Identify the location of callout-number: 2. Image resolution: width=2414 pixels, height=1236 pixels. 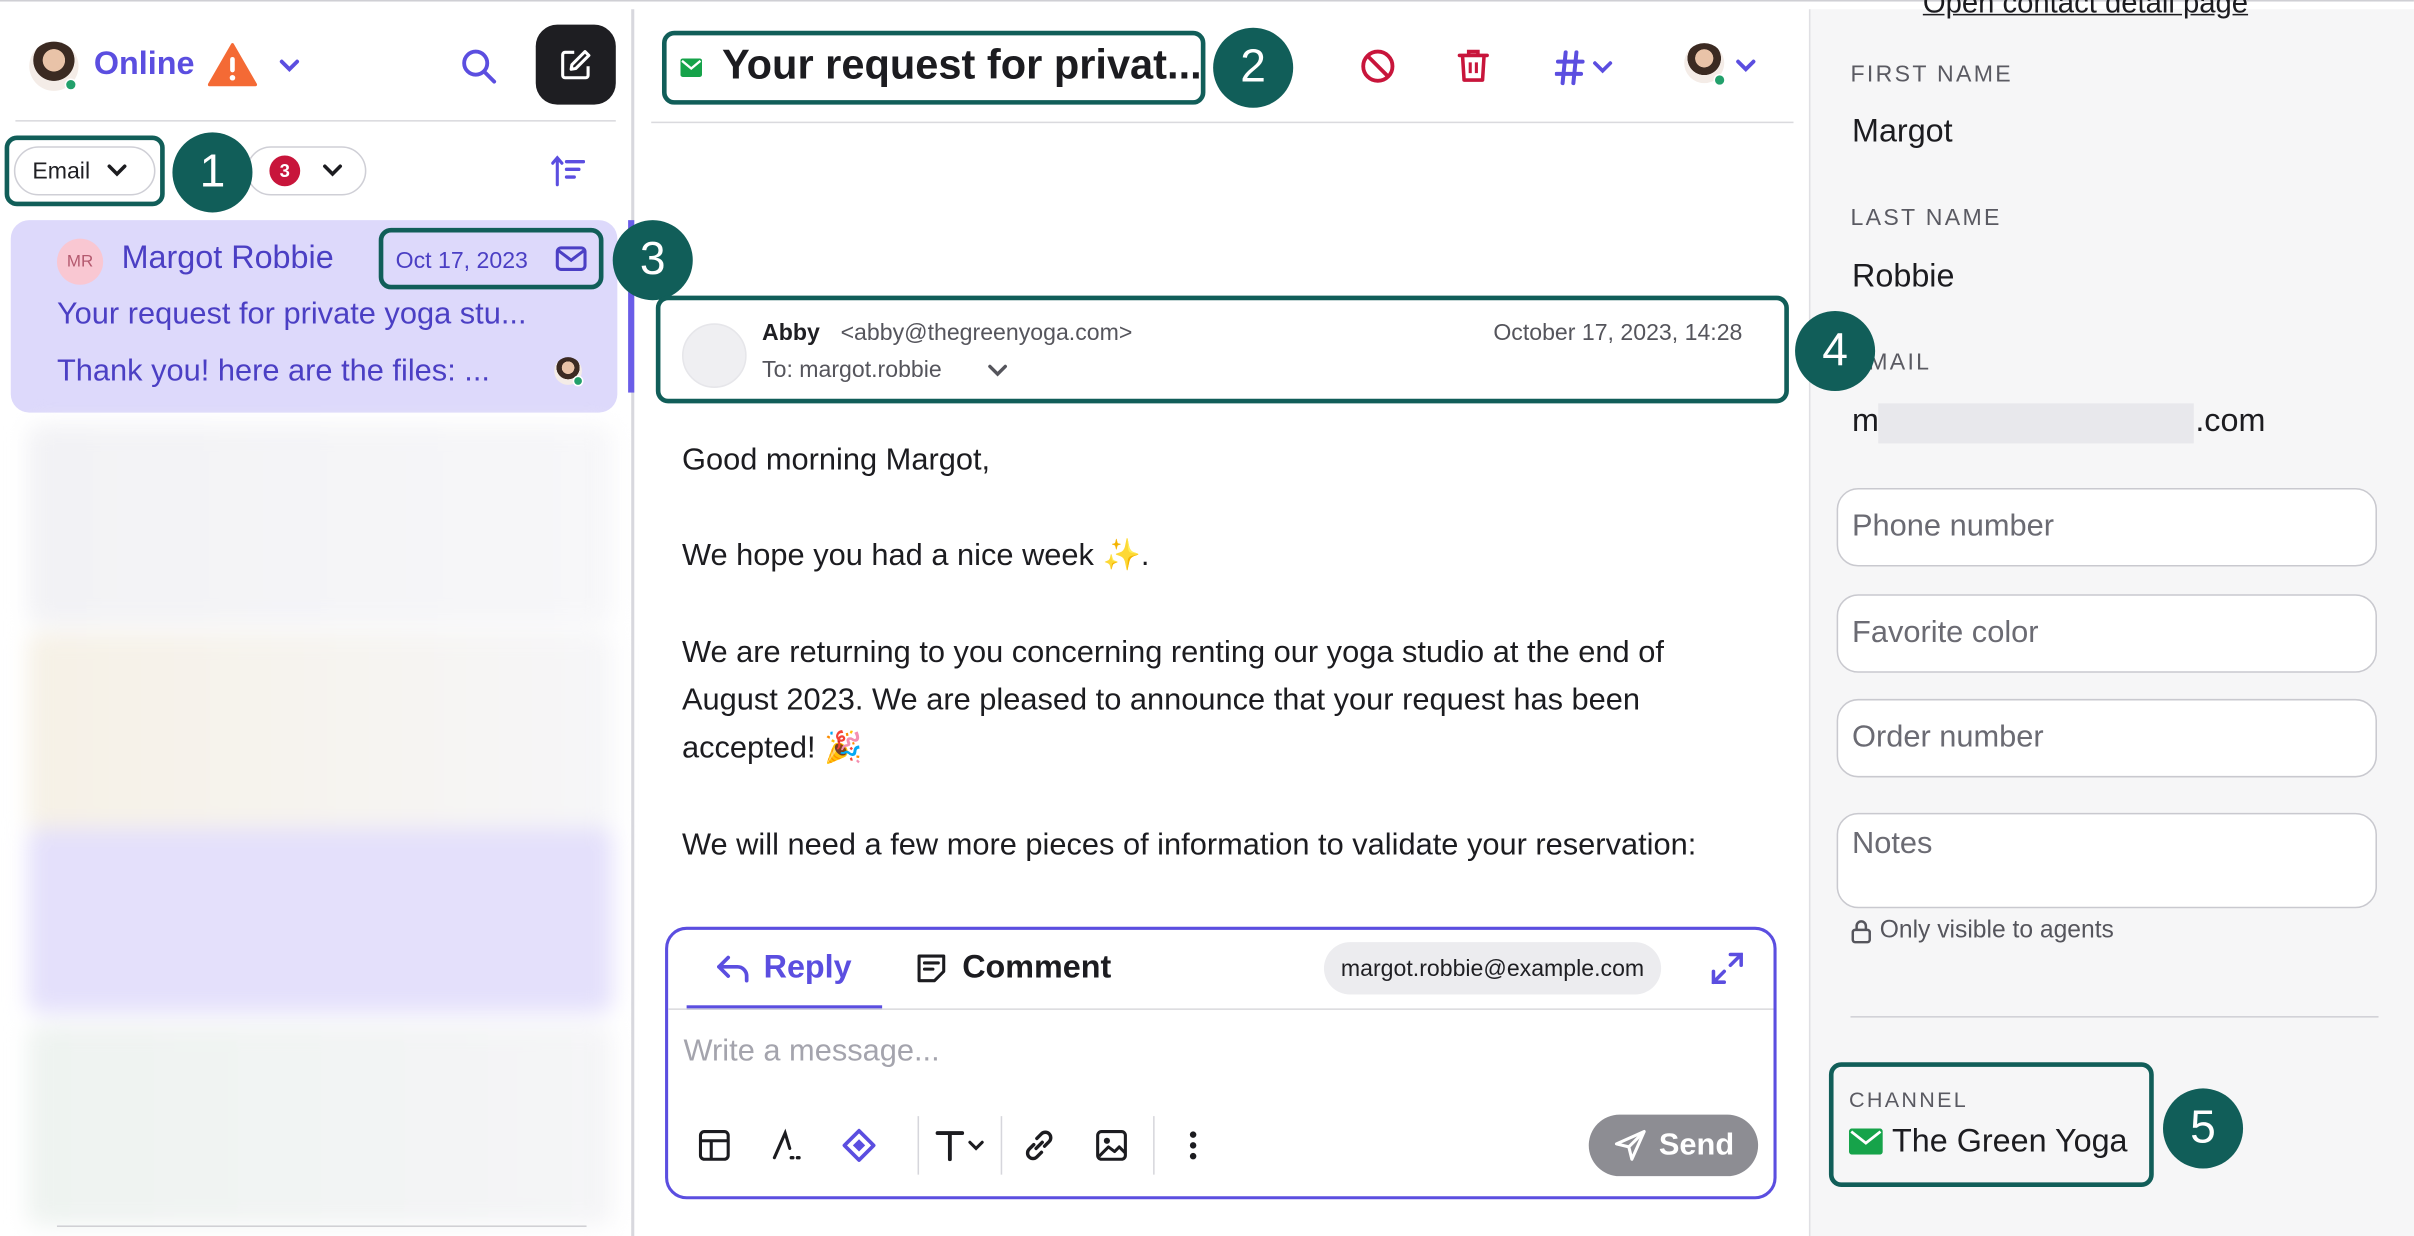
(1253, 67).